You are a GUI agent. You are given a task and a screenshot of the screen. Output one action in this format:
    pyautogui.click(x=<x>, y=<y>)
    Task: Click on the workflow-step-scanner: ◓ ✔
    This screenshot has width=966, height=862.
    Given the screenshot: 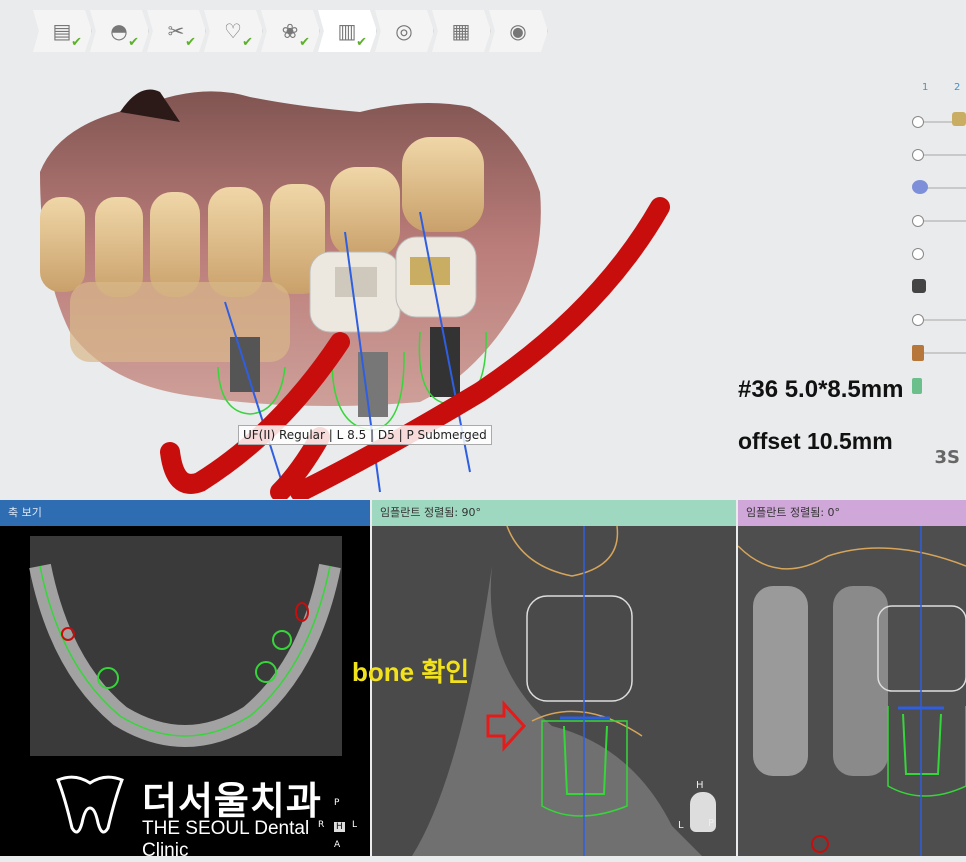 What is the action you would take?
    pyautogui.click(x=119, y=31)
    